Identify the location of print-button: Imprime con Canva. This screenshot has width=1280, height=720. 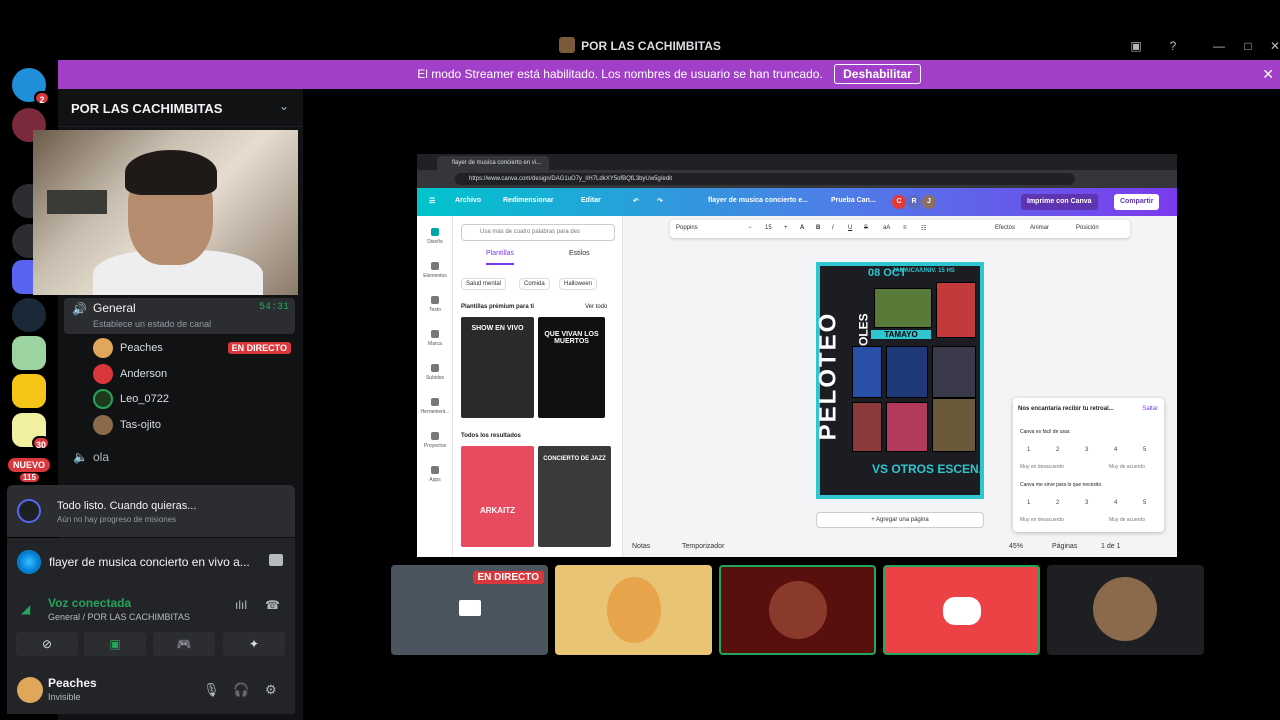
(1059, 202).